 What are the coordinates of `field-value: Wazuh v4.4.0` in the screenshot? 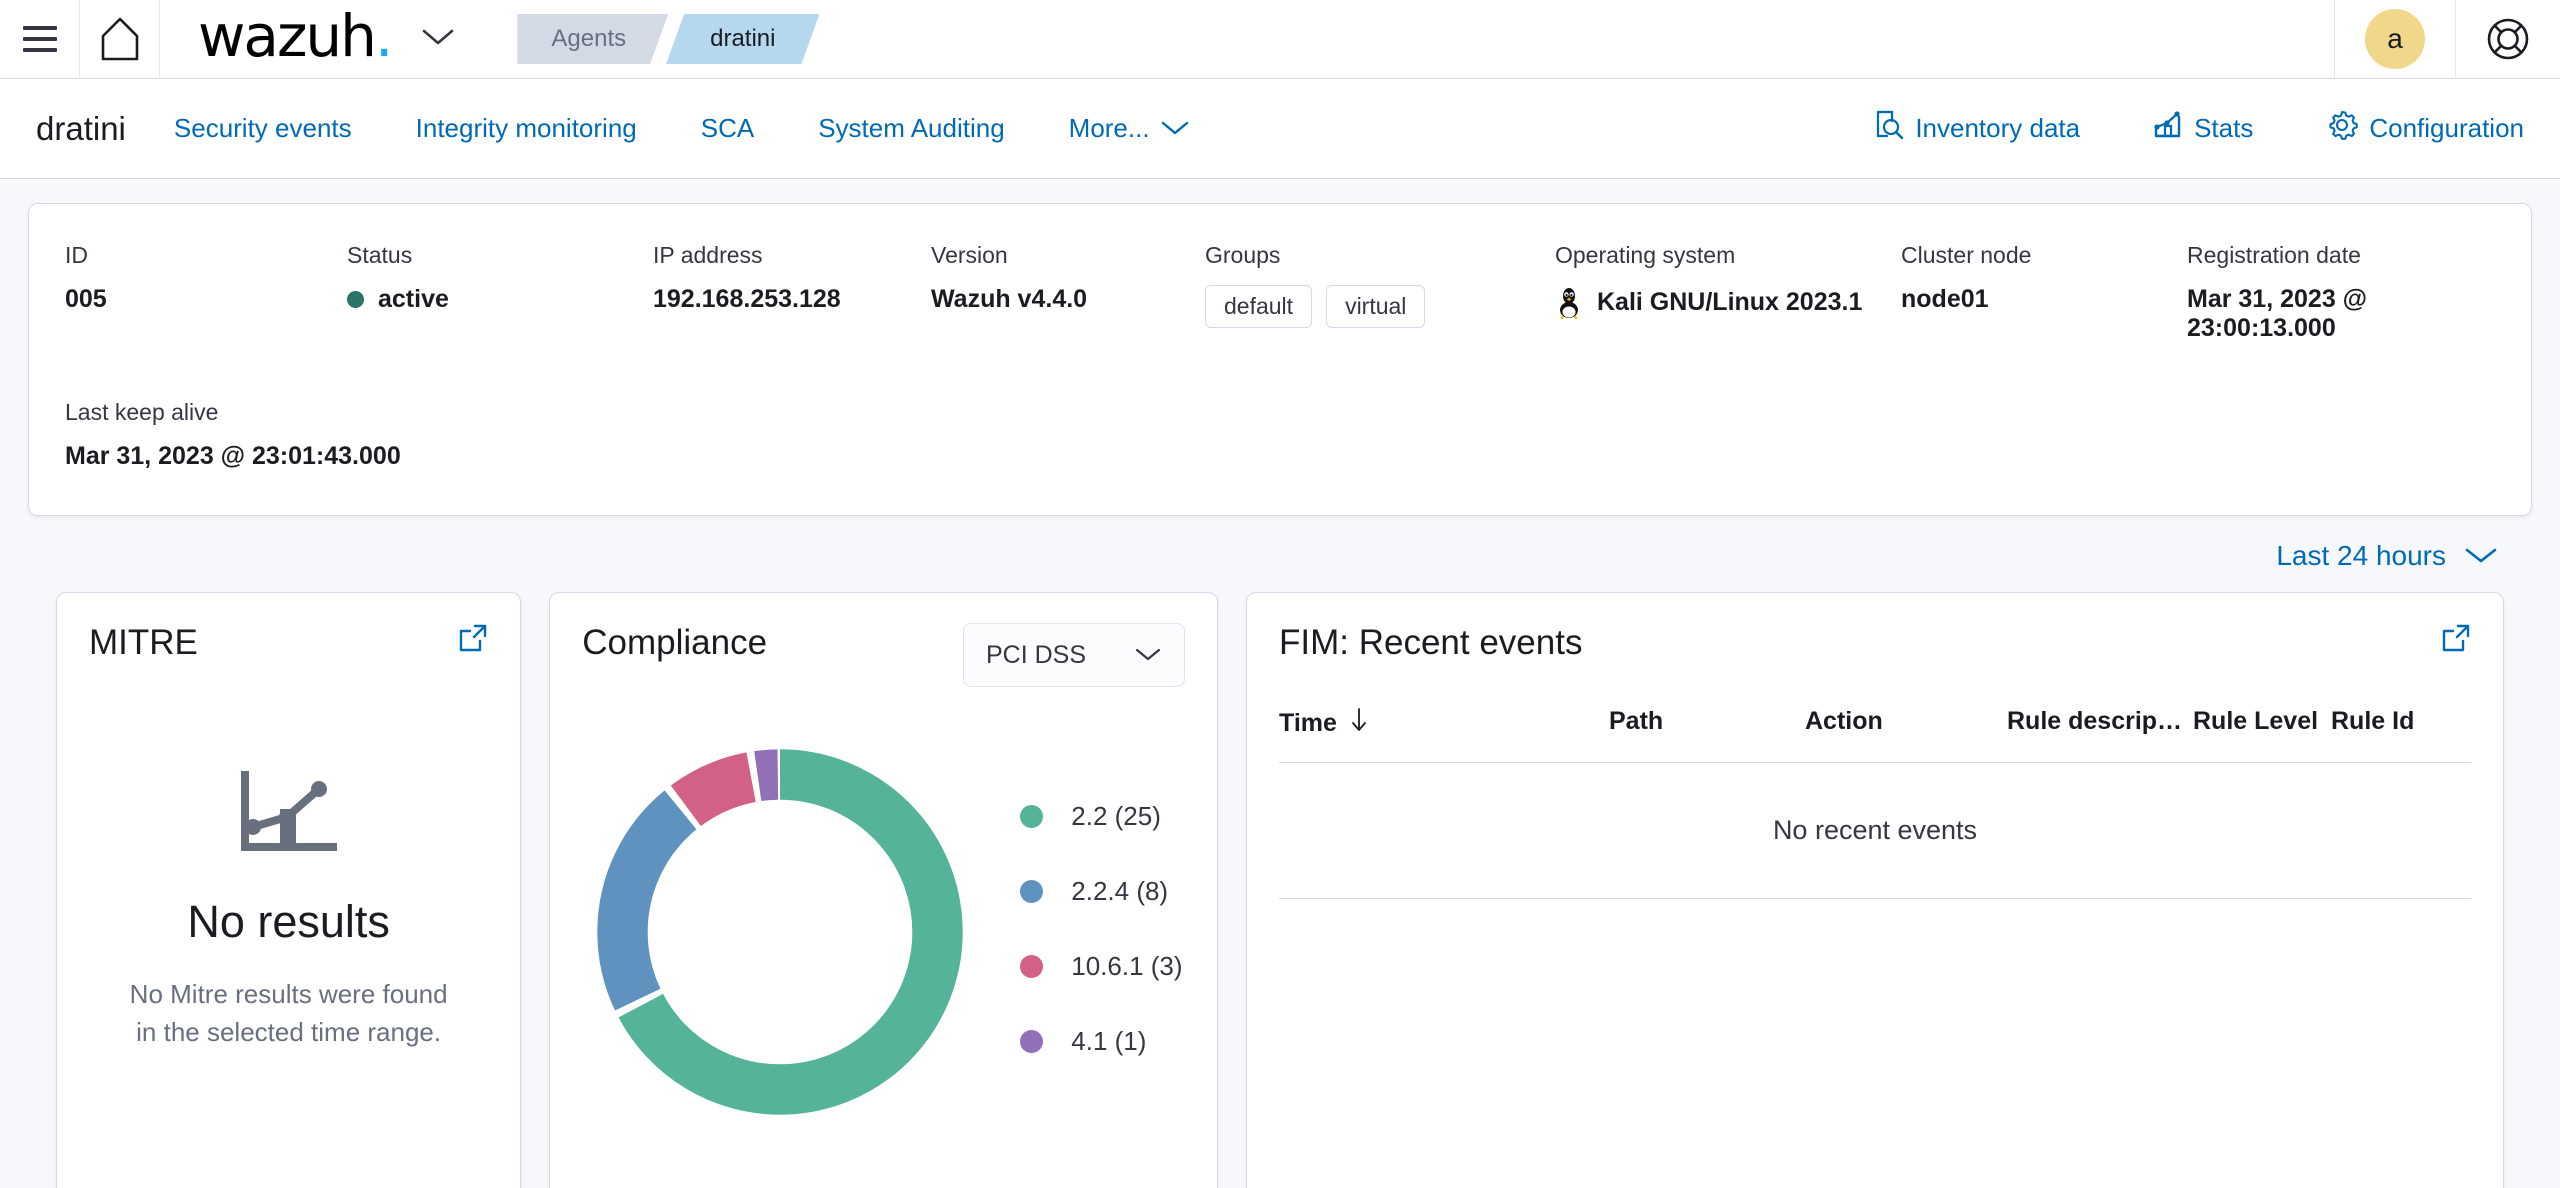 It's located at (1009, 299).